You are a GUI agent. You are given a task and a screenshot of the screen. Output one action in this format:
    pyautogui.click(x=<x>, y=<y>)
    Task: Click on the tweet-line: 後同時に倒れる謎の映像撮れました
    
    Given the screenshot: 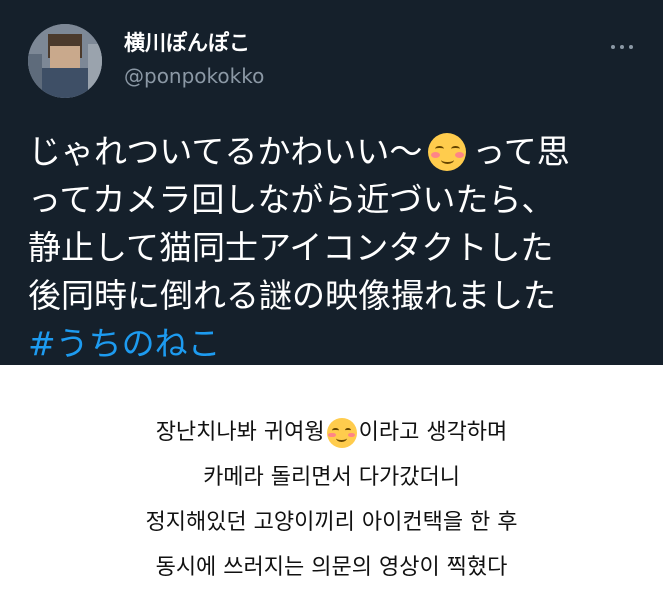 What is the action you would take?
    pyautogui.click(x=292, y=295)
    